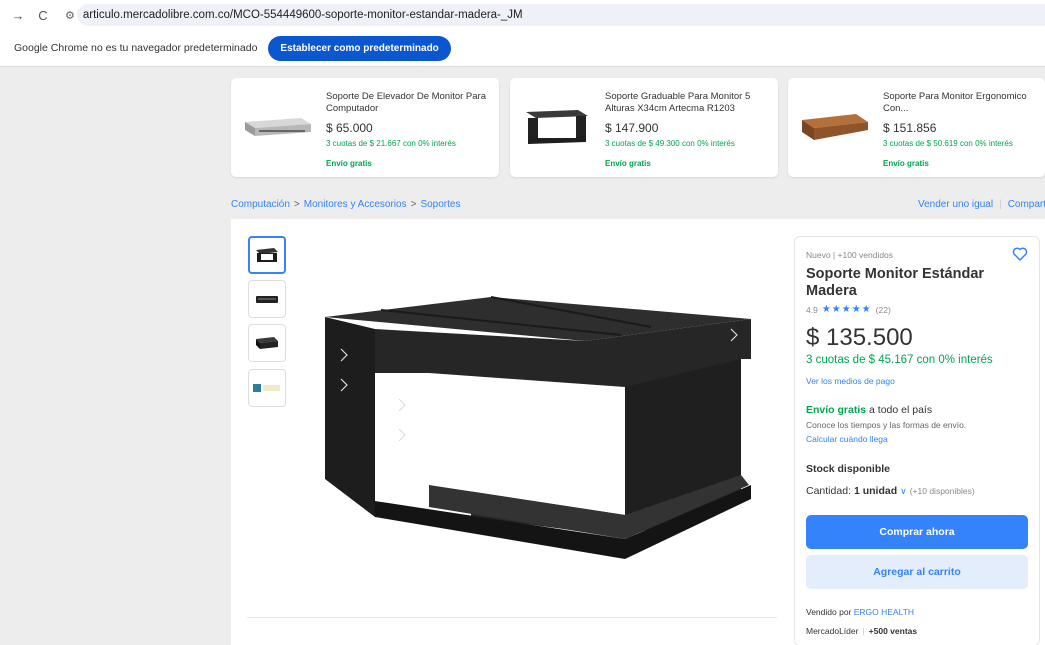  I want to click on stock-status: Stock disponible, so click(848, 469).